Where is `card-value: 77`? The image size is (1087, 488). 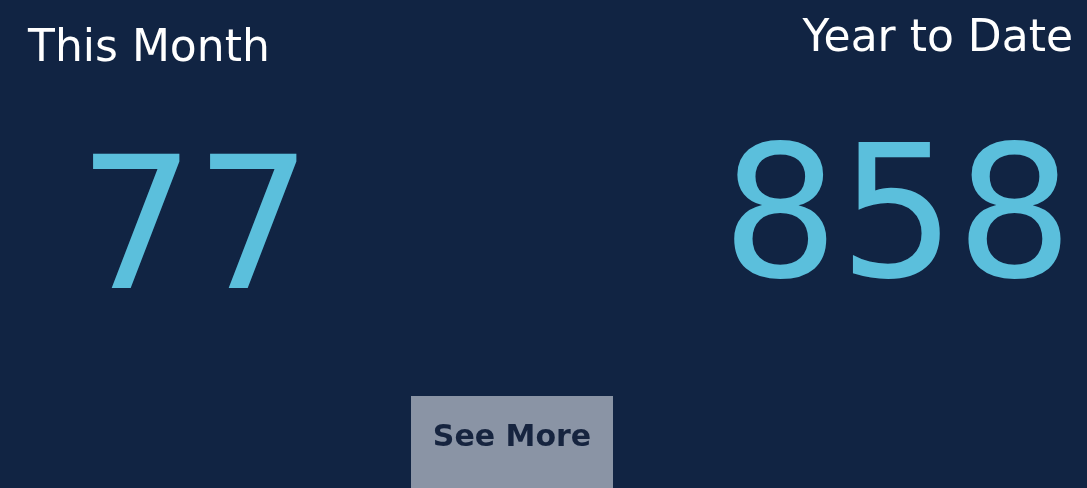
card-value: 77 is located at coordinates (195, 224).